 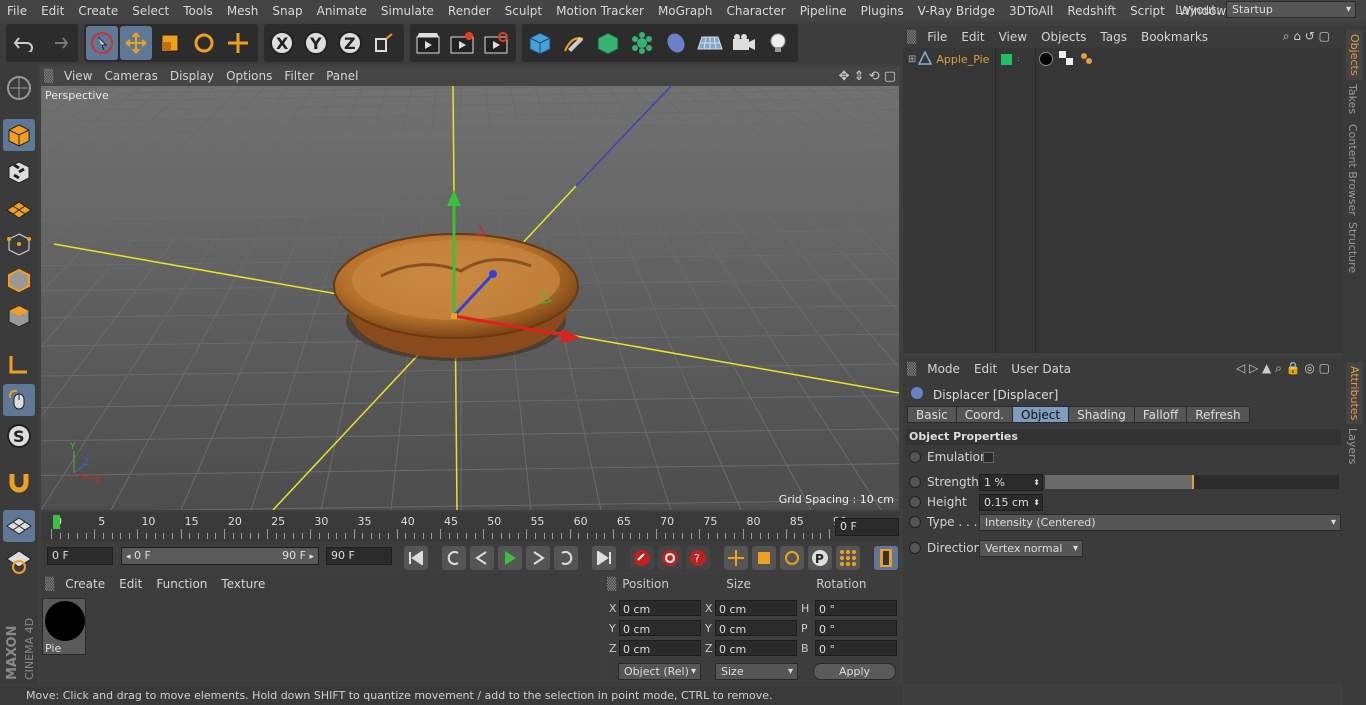 I want to click on cube-primitive-icon, so click(x=540, y=43).